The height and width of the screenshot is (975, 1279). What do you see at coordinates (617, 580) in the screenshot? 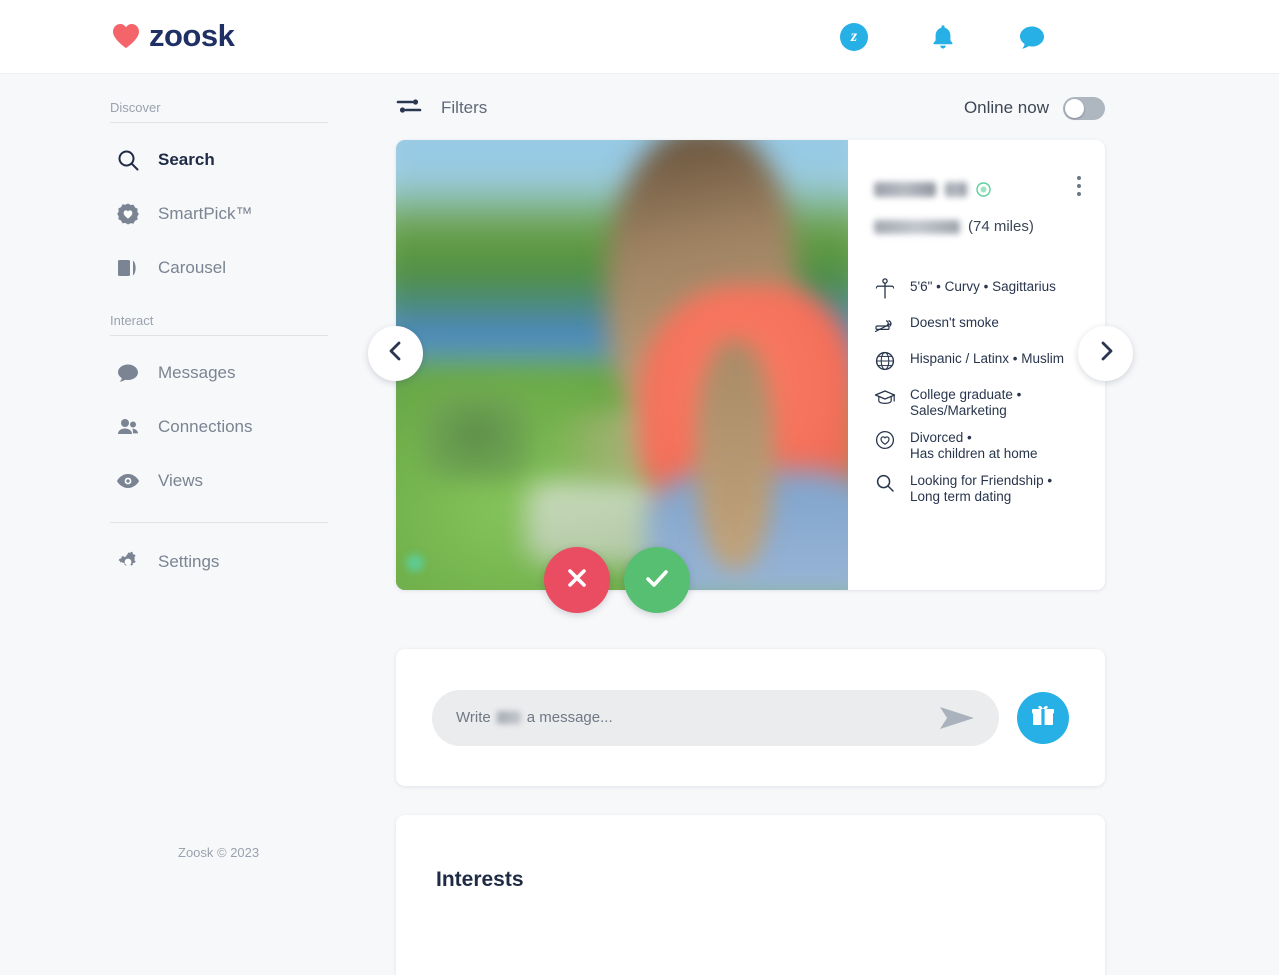
I see `profile-actions` at bounding box center [617, 580].